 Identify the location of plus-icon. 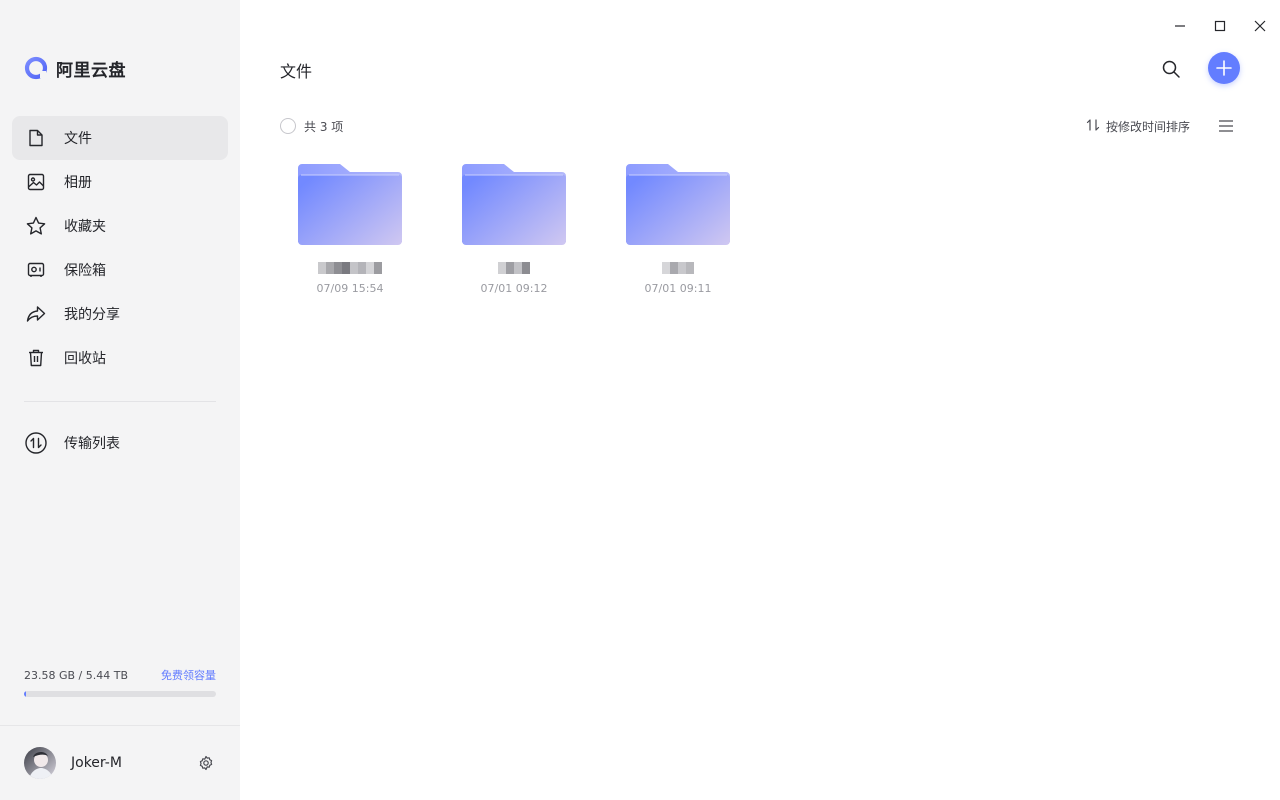
(1224, 68).